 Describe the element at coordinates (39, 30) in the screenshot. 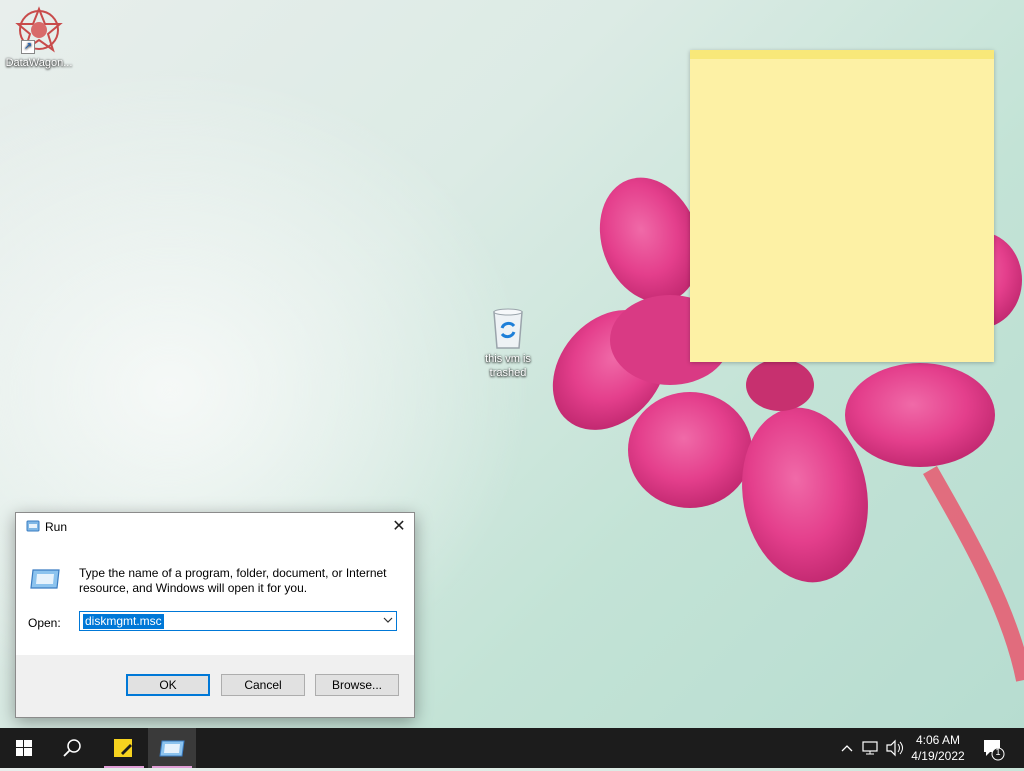

I see `datawagon-app-icon: ↗` at that location.